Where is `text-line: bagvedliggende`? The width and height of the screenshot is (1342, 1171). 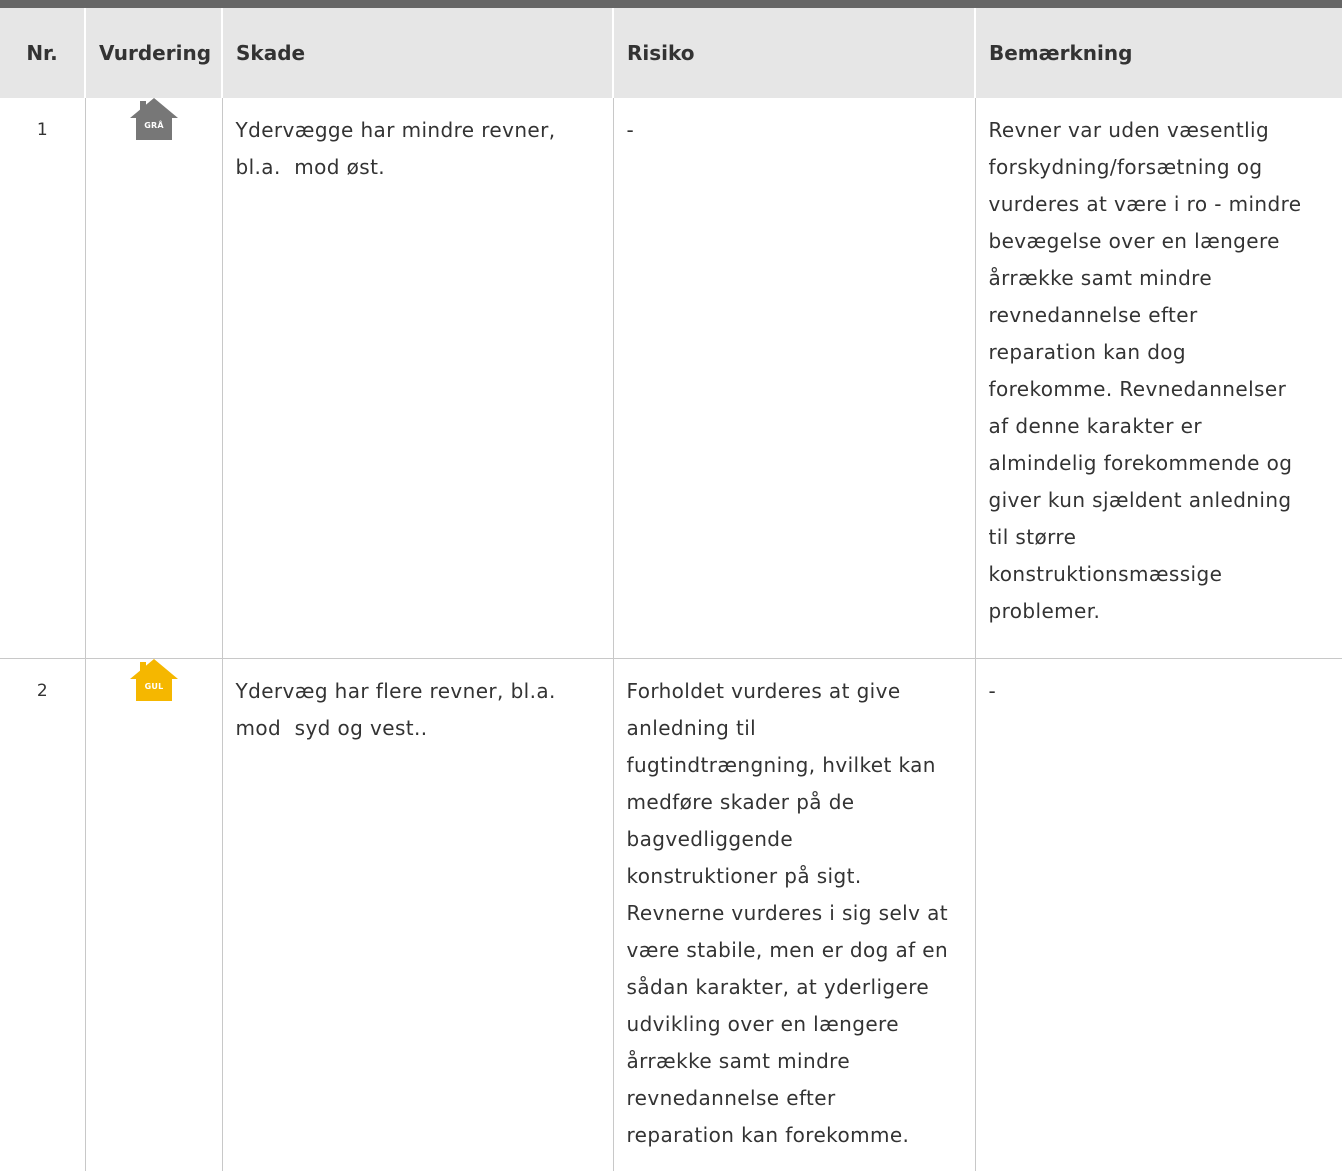
text-line: bagvedliggende is located at coordinates (710, 838).